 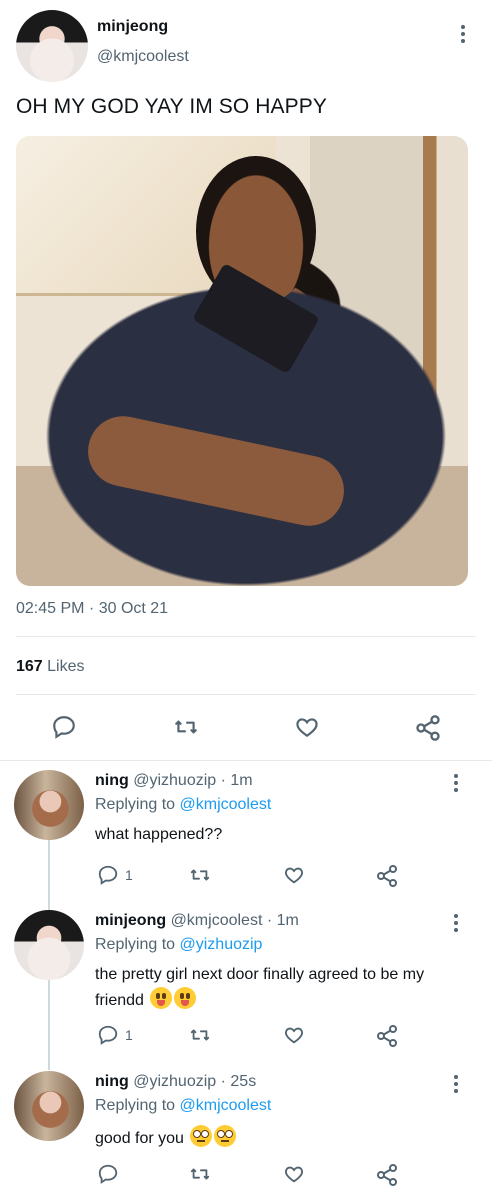 What do you see at coordinates (178, 945) in the screenshot?
I see `replying-to: Replying to @yizhuozip` at bounding box center [178, 945].